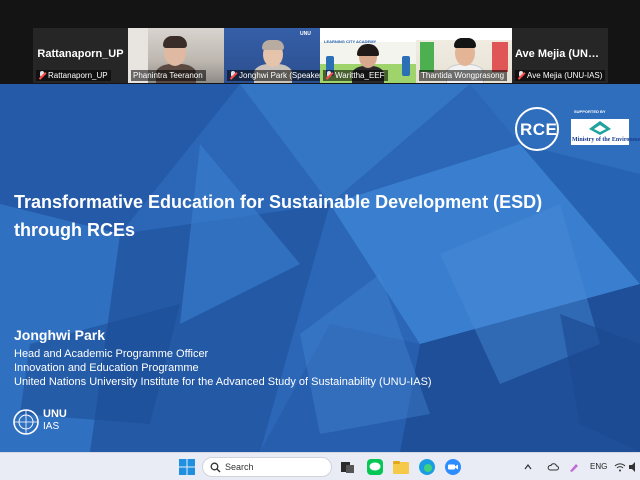  What do you see at coordinates (215, 467) in the screenshot?
I see `search-icon` at bounding box center [215, 467].